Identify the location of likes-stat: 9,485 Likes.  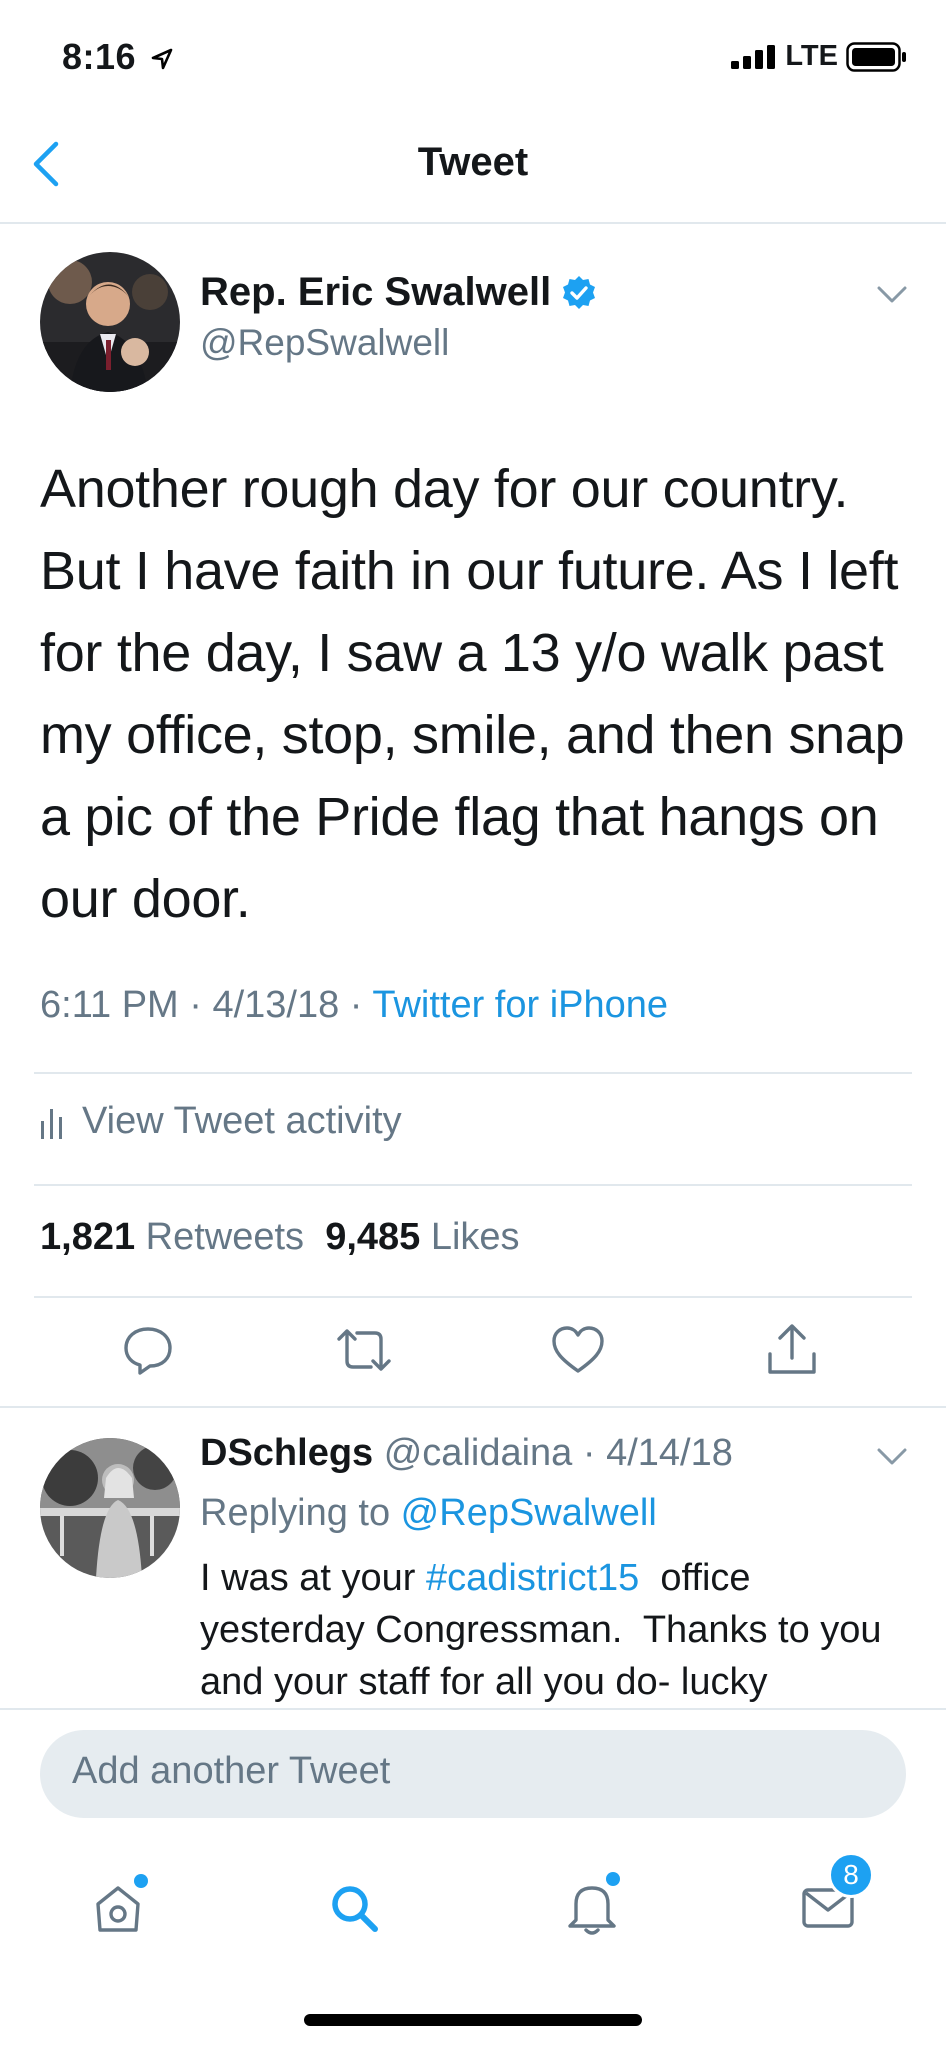
(422, 1237).